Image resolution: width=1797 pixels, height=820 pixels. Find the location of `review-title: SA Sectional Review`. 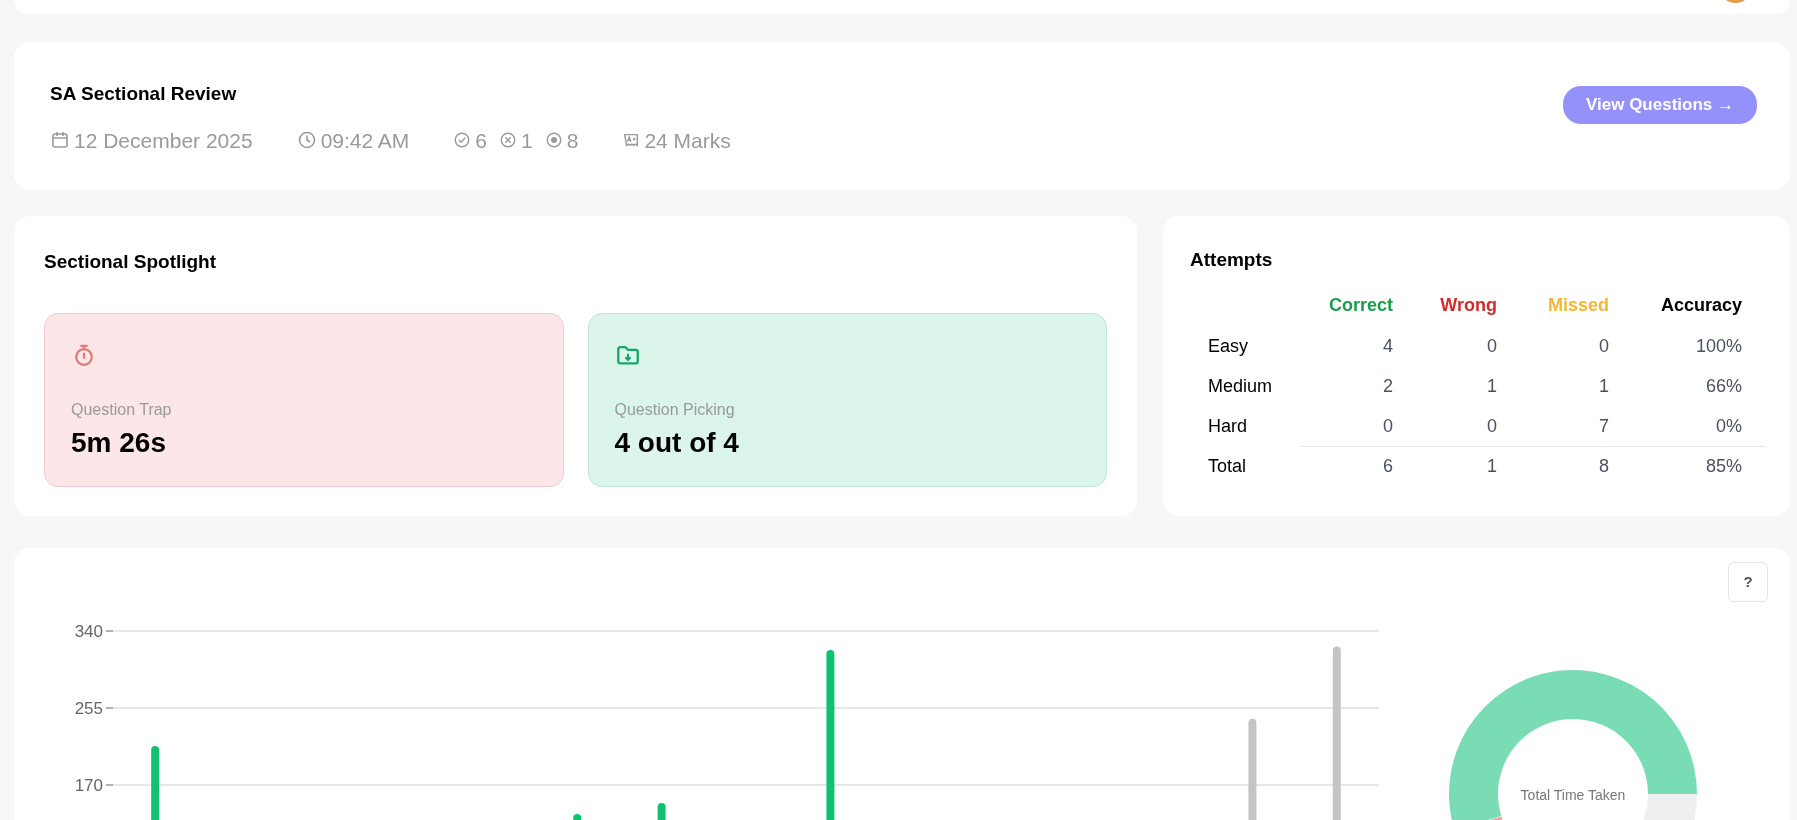

review-title: SA Sectional Review is located at coordinates (144, 94).